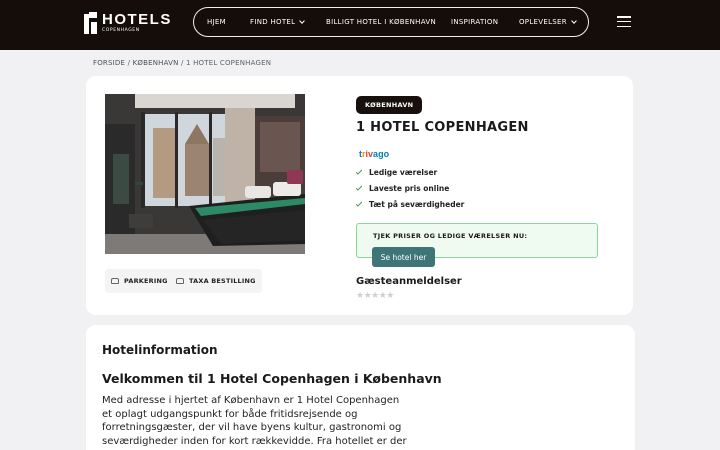 This screenshot has height=450, width=720. What do you see at coordinates (389, 105) in the screenshot?
I see `city-badge: KØBENHAVN` at bounding box center [389, 105].